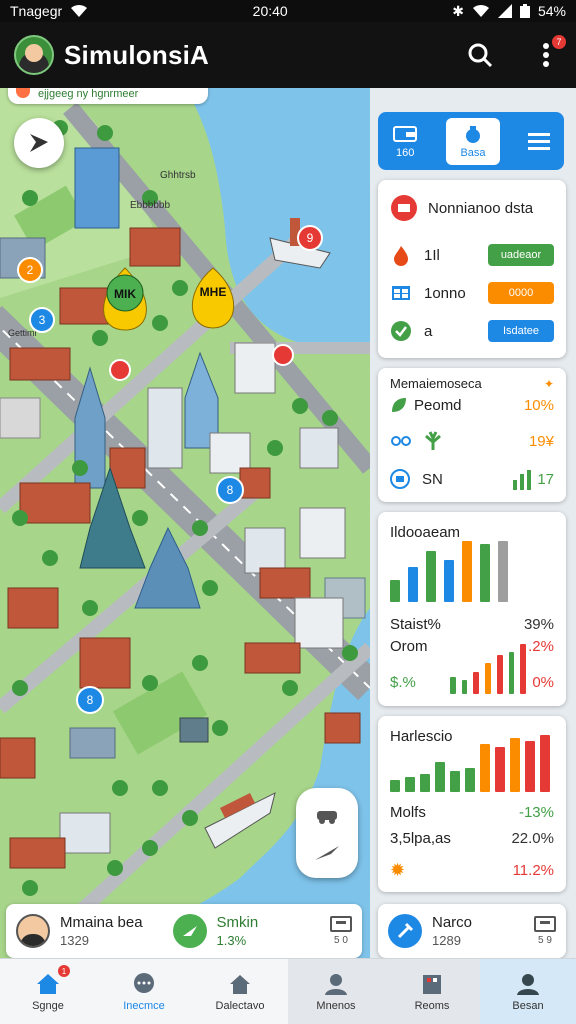 The width and height of the screenshot is (576, 1024). What do you see at coordinates (405, 133) in the screenshot?
I see `wallet-icon` at bounding box center [405, 133].